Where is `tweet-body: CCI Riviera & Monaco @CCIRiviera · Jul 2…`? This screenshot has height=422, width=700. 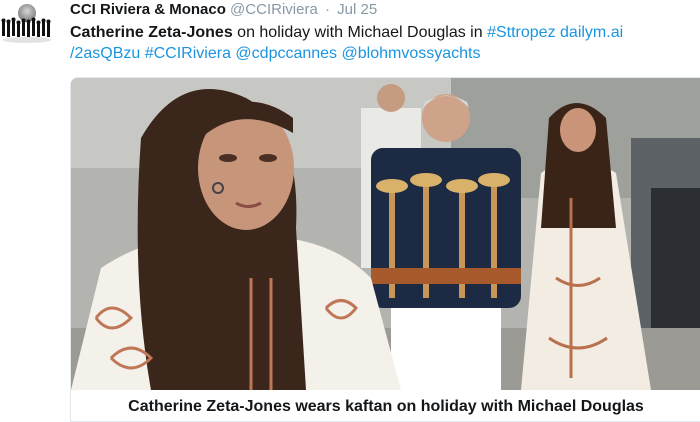
tweet-body: CCI Riviera & Monaco @CCIRiviera · Jul 2… is located at coordinates (382, 32).